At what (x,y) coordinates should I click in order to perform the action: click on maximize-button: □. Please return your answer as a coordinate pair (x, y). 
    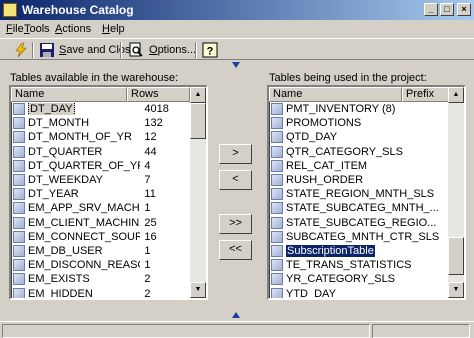
    Looking at the image, I should click on (447, 9).